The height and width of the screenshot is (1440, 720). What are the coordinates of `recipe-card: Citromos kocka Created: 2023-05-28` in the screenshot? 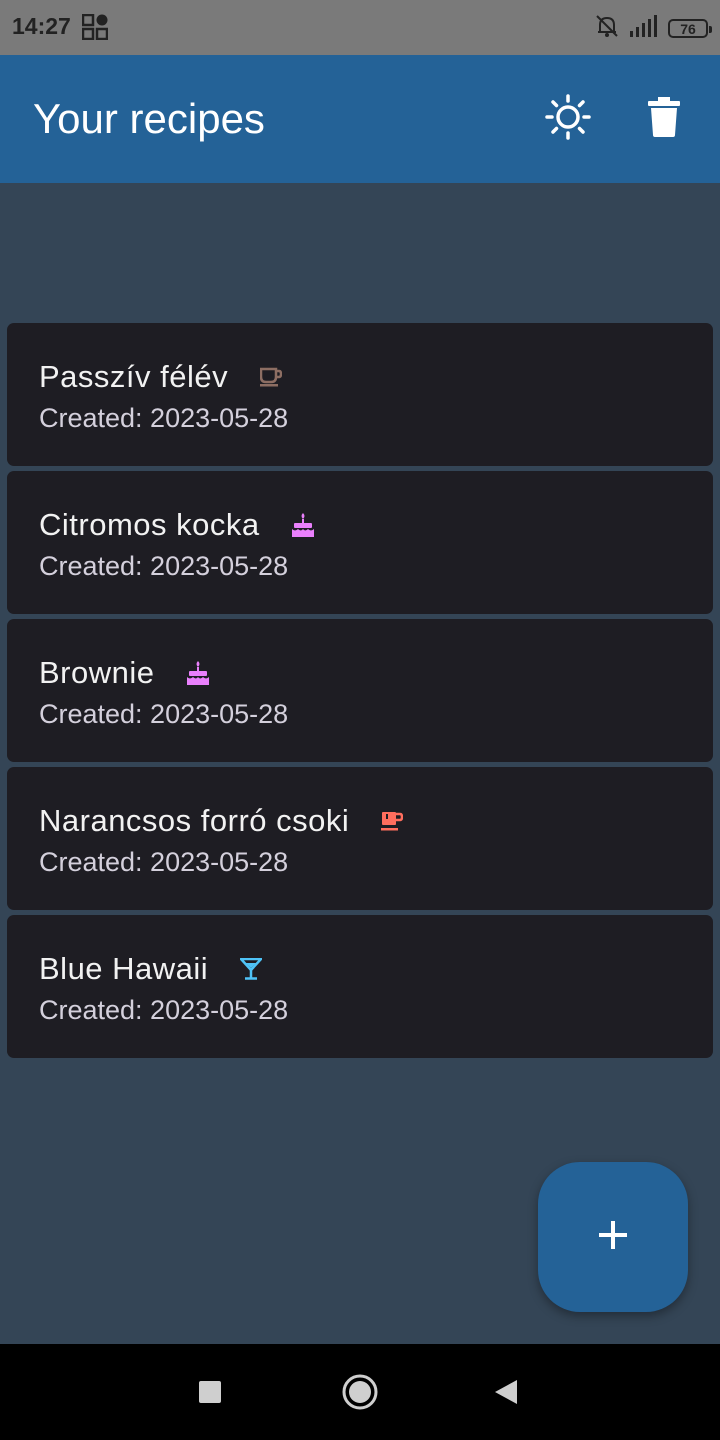 It's located at (360, 542).